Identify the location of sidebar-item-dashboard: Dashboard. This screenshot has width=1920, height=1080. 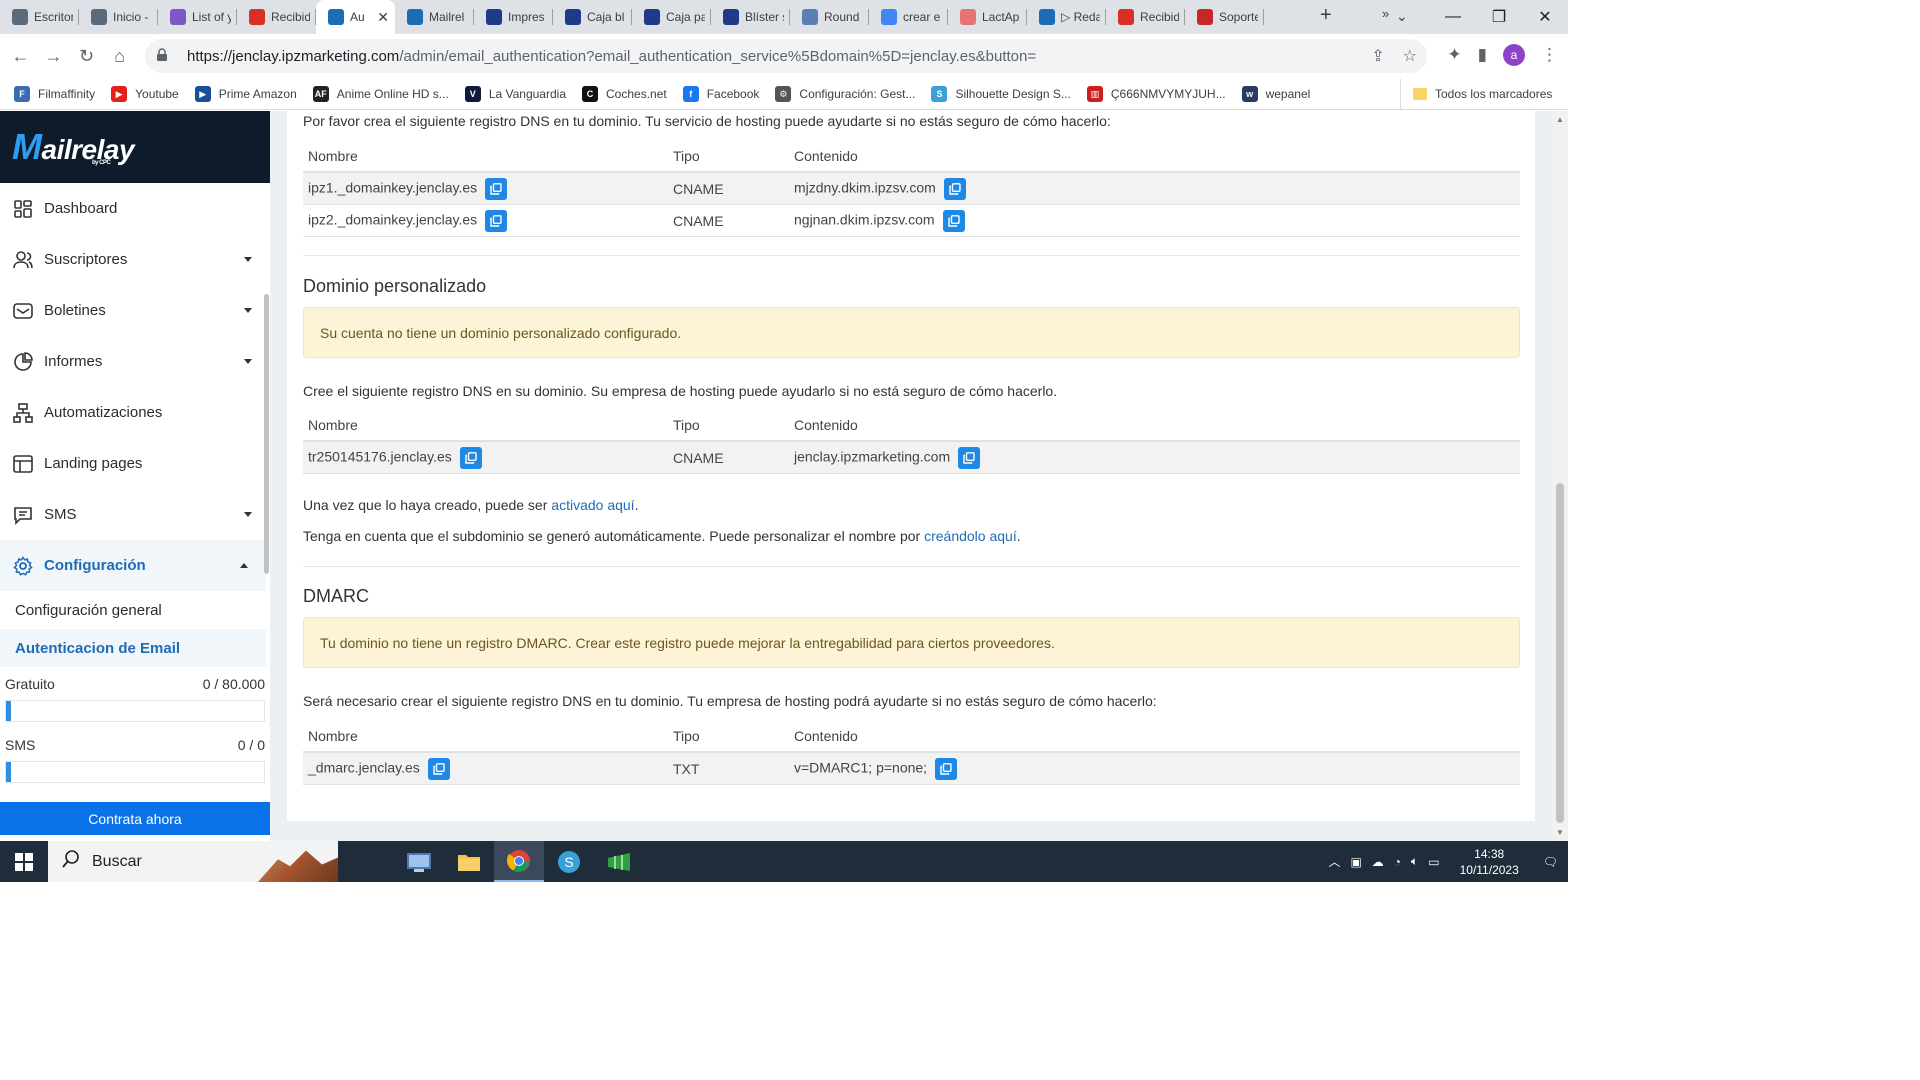
(135, 208).